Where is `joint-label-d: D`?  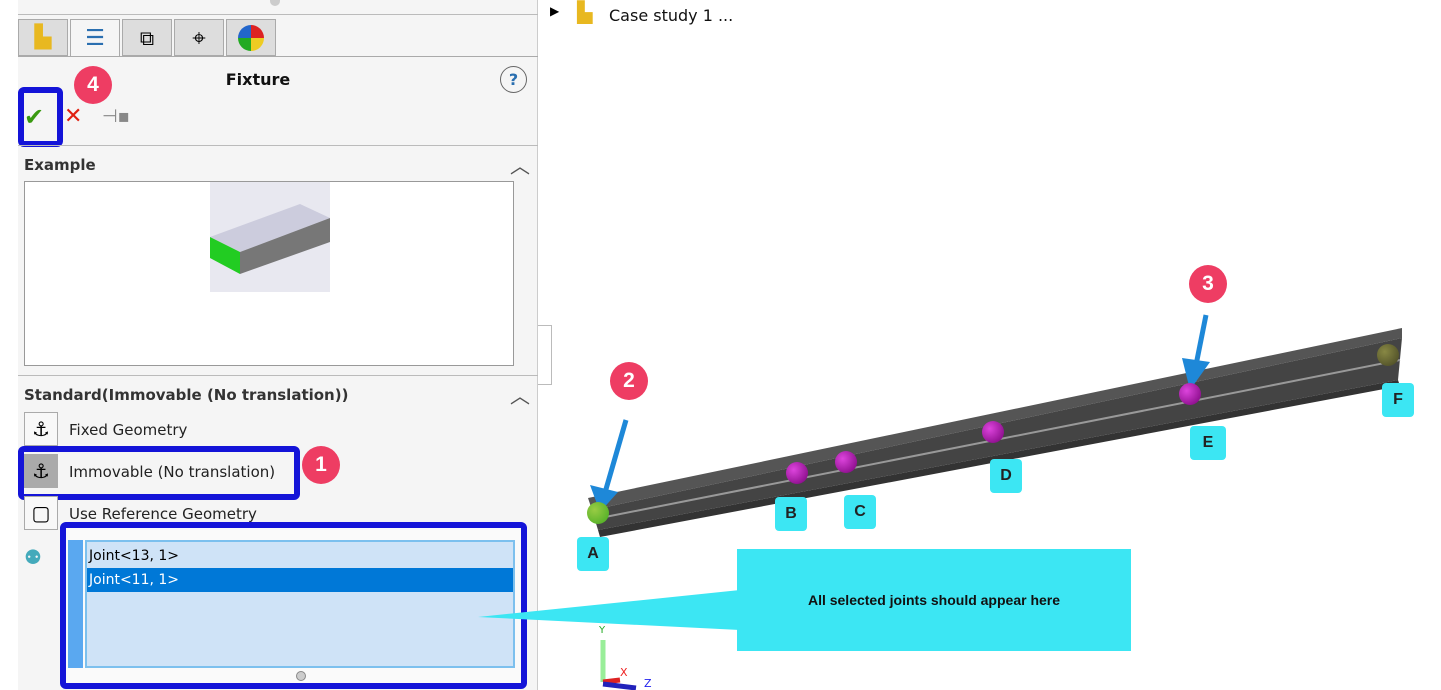
joint-label-d: D is located at coordinates (1006, 476).